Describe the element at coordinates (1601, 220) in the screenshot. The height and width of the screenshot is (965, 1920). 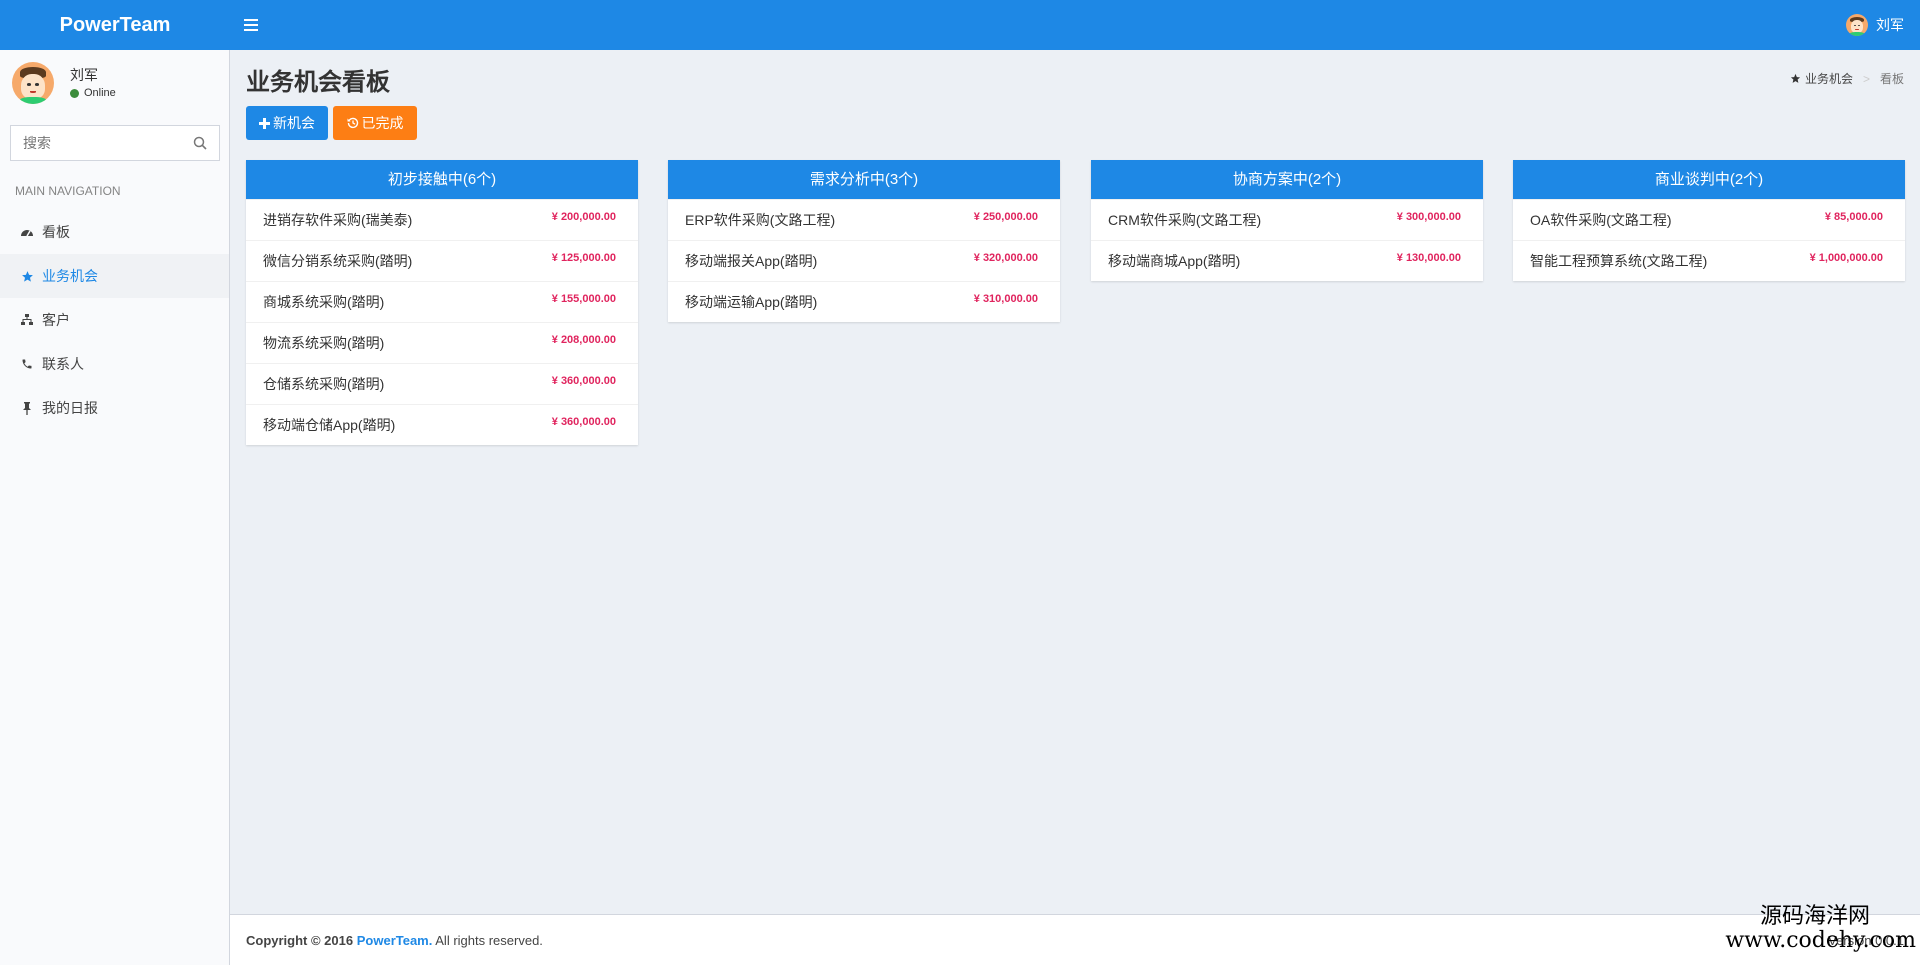
I see `opportunity-name: OA软件采购(文路工程)` at that location.